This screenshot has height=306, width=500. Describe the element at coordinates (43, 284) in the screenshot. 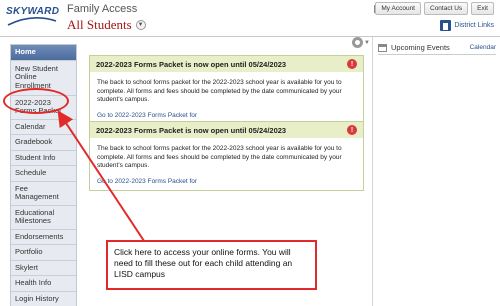

I see `sidebar-item-health-info: Health Info` at that location.